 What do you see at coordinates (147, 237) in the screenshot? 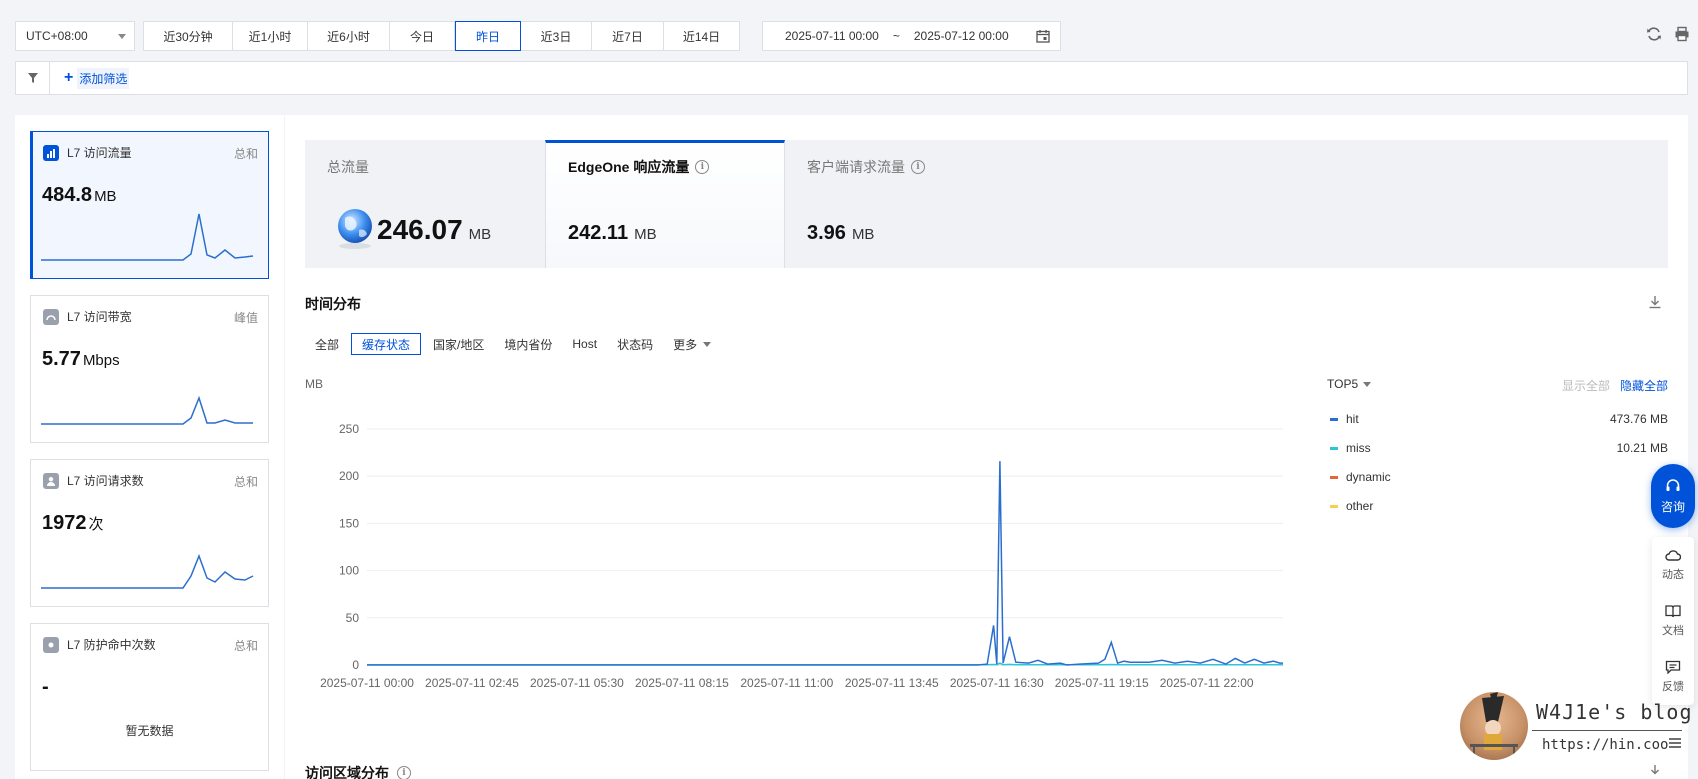
I see `sparkline-traffic` at bounding box center [147, 237].